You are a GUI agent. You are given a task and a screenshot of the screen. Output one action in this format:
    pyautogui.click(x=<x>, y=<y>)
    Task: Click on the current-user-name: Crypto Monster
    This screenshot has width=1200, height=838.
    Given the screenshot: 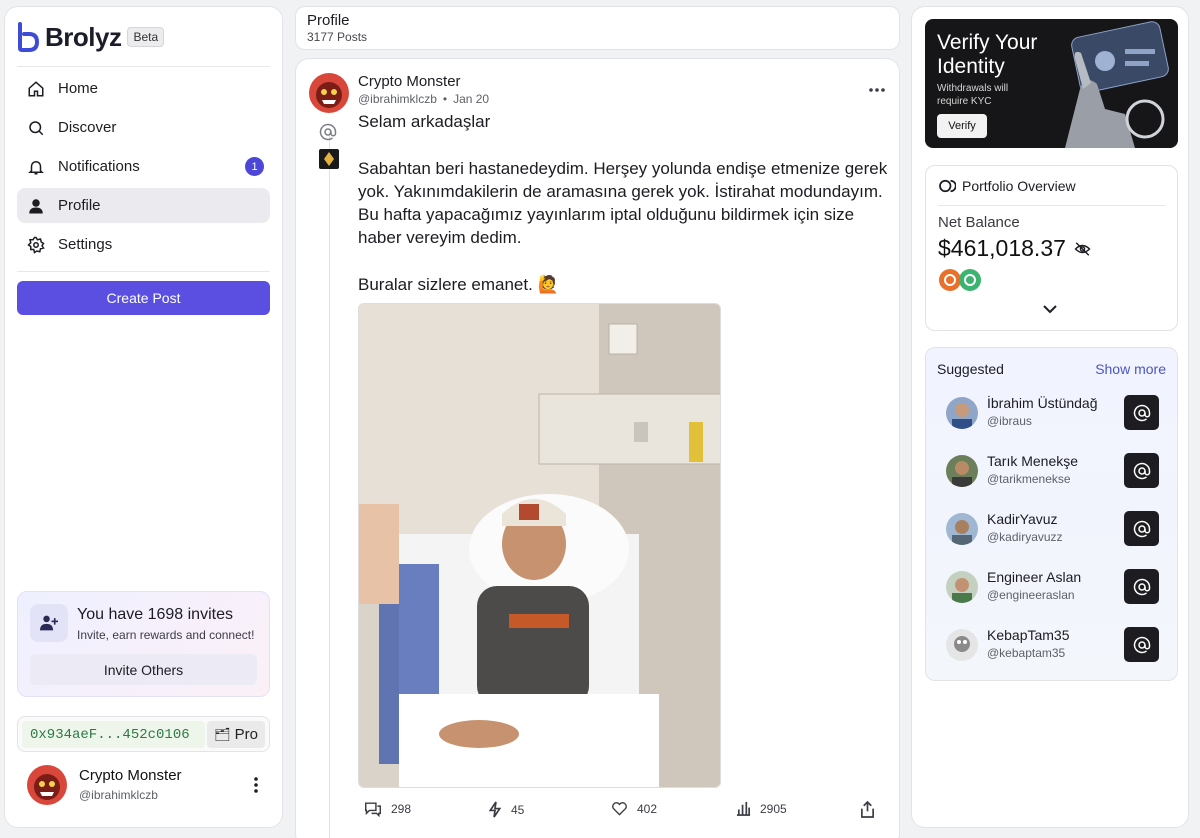 What is the action you would take?
    pyautogui.click(x=130, y=775)
    